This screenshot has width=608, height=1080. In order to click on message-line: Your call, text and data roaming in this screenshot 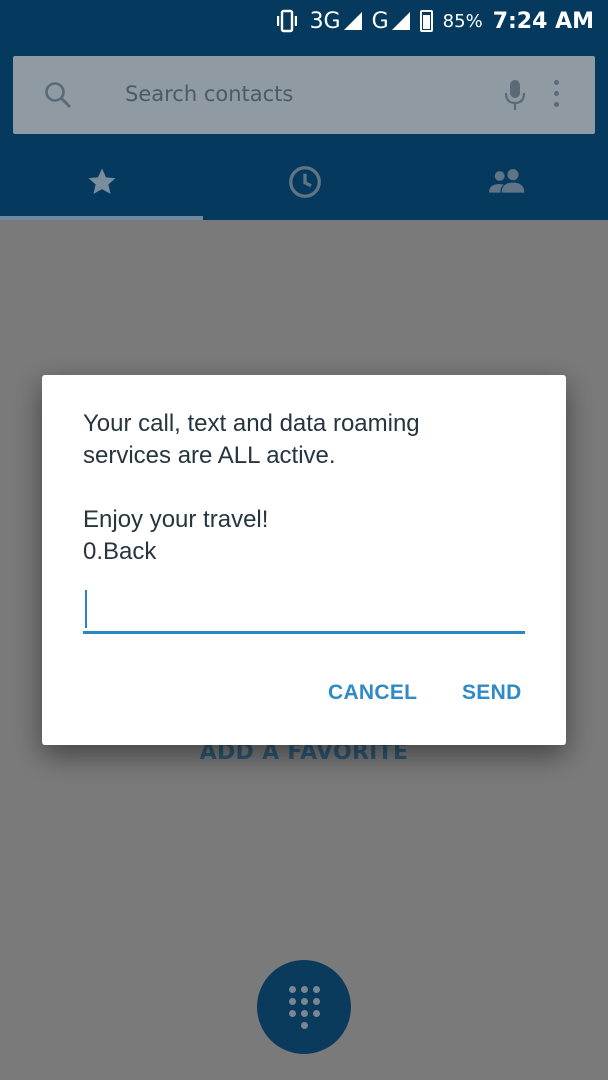, I will do `click(251, 423)`.